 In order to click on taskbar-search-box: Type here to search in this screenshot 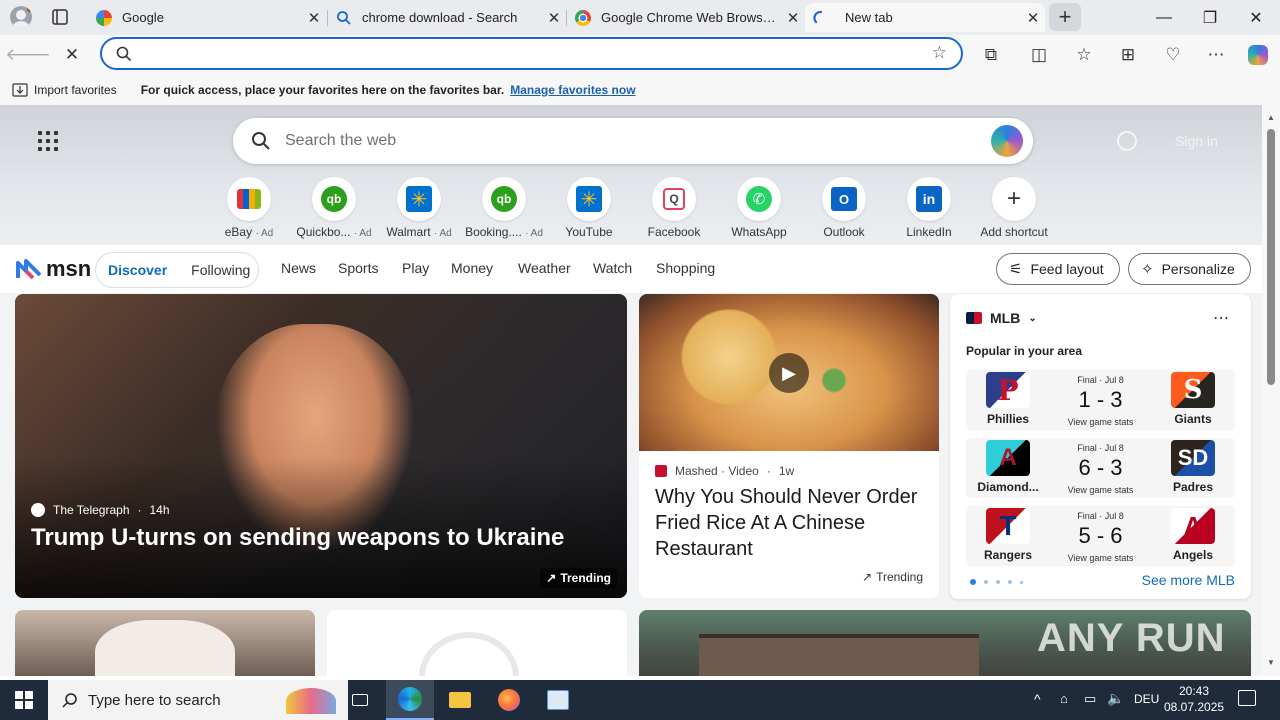, I will do `click(198, 700)`.